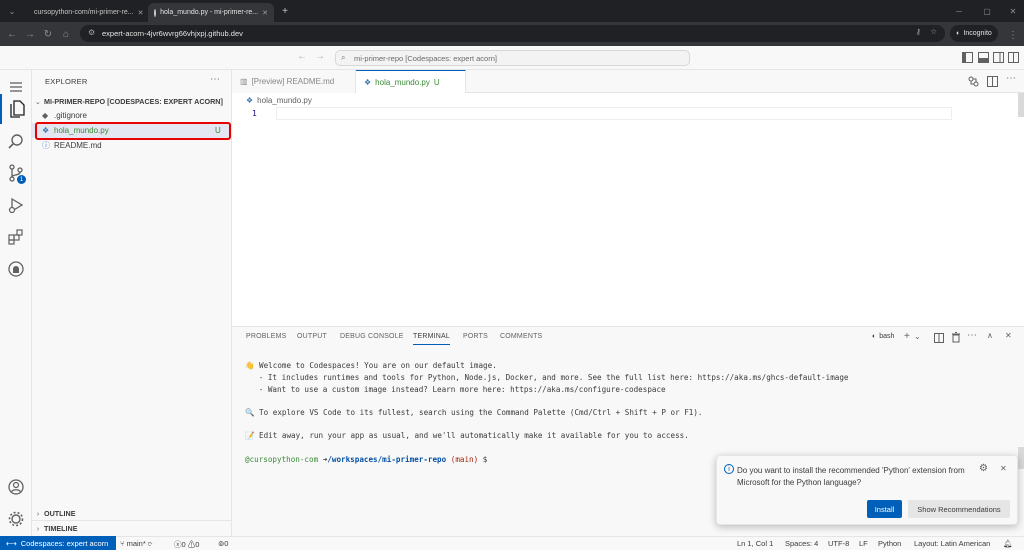 The height and width of the screenshot is (550, 1024). Describe the element at coordinates (21, 179) in the screenshot. I see `source-control-badge: 1` at that location.